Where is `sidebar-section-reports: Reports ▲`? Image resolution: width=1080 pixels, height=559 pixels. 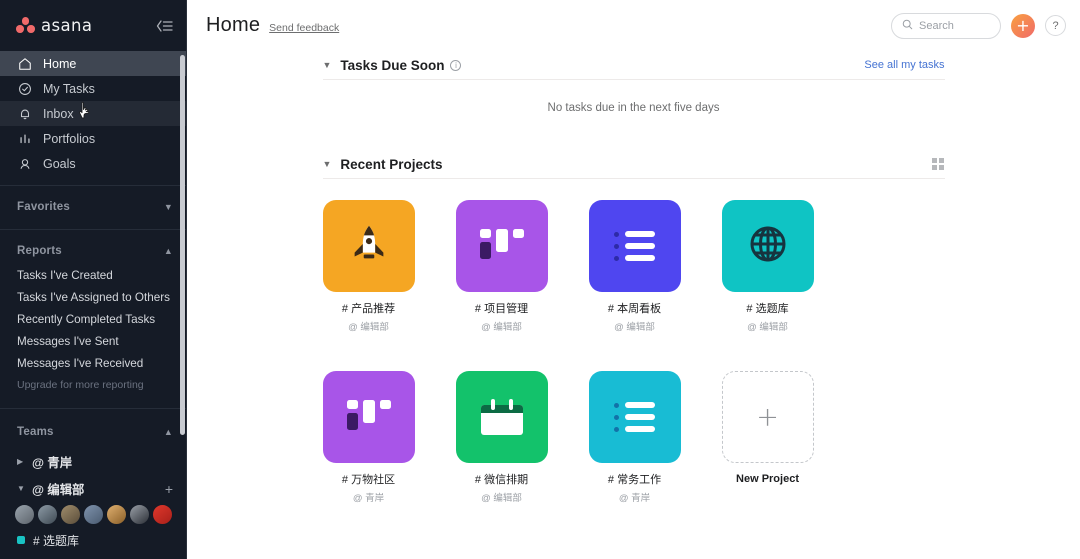 sidebar-section-reports: Reports ▲ is located at coordinates (93, 251).